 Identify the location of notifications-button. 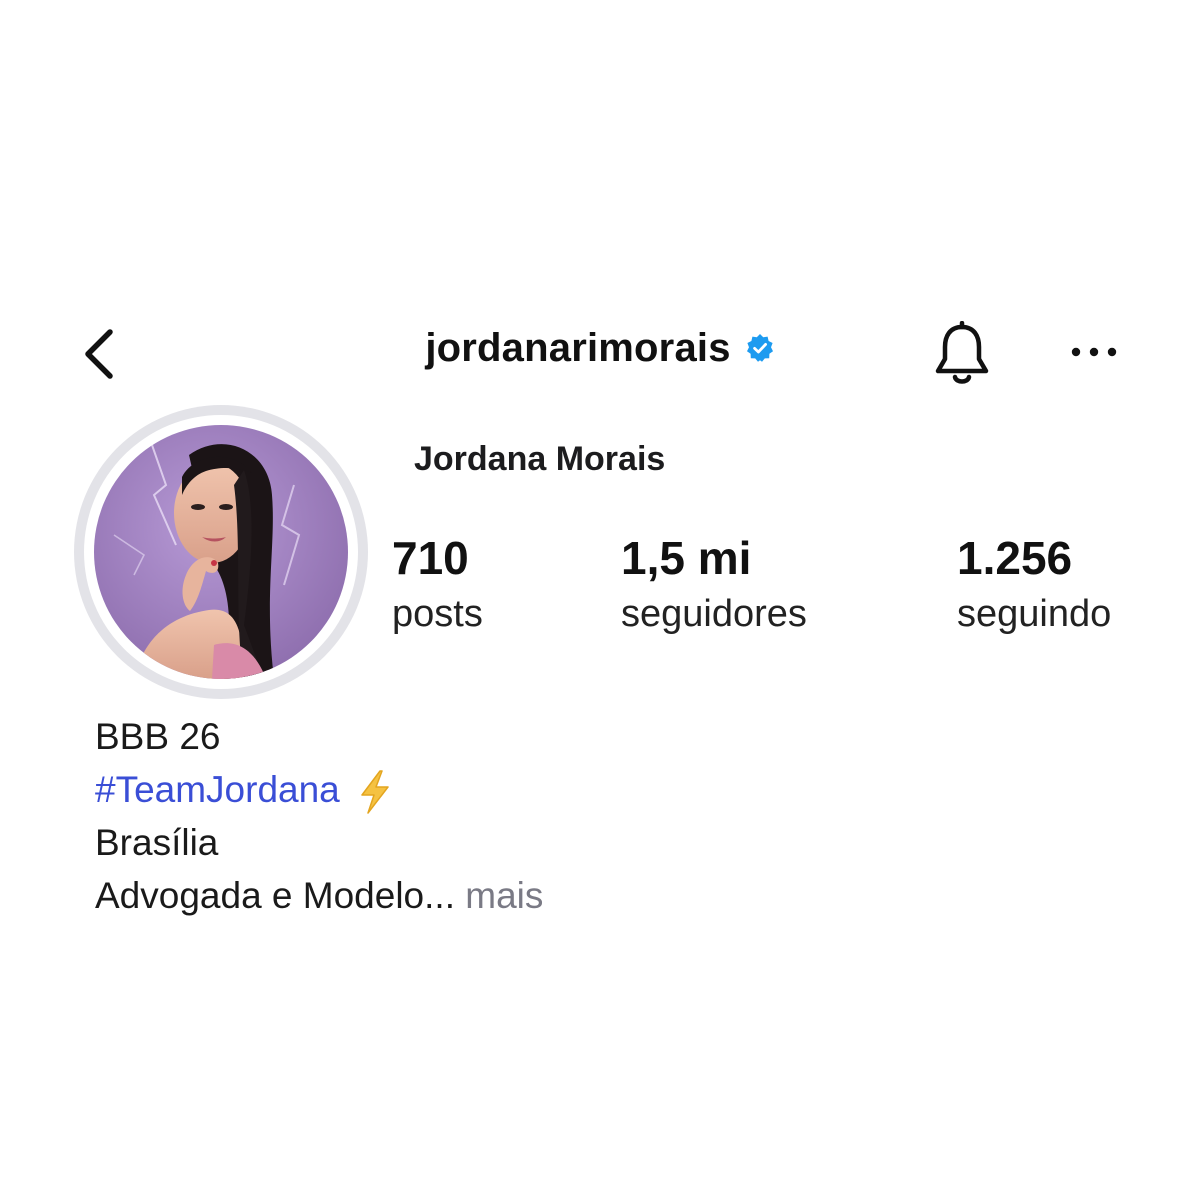
(962, 354).